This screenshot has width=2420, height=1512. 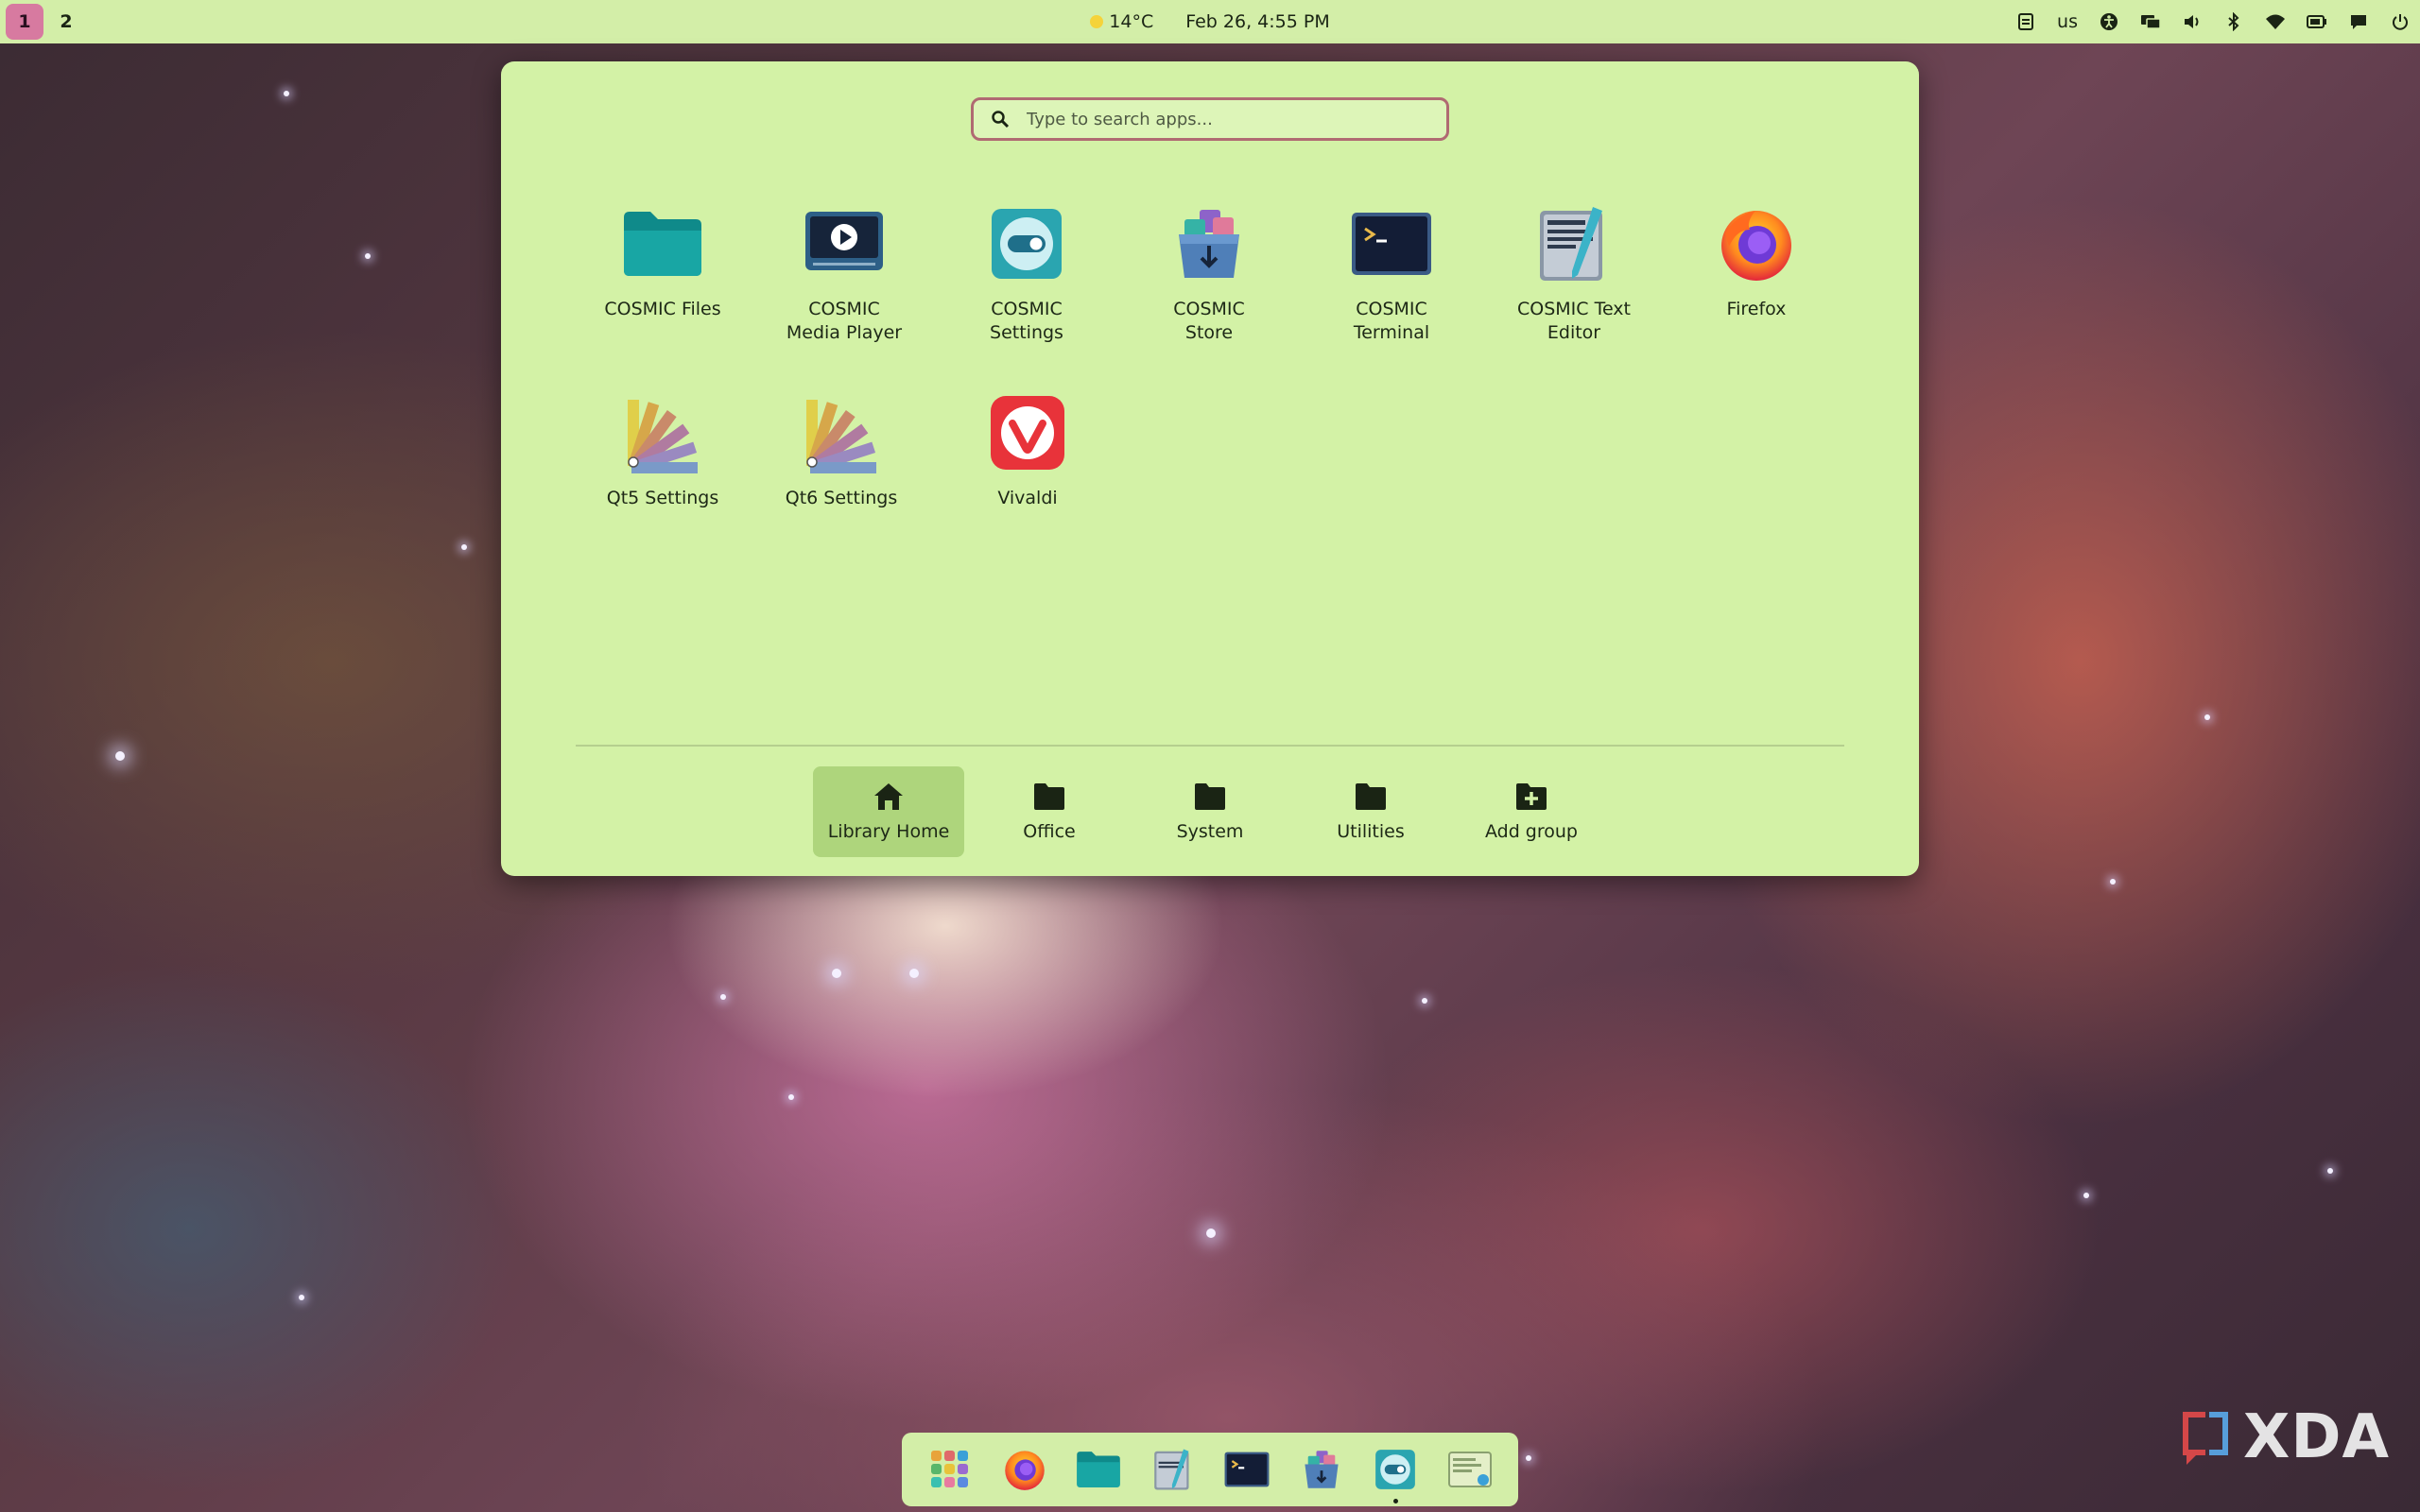 What do you see at coordinates (845, 243) in the screenshot?
I see `media-player-icon` at bounding box center [845, 243].